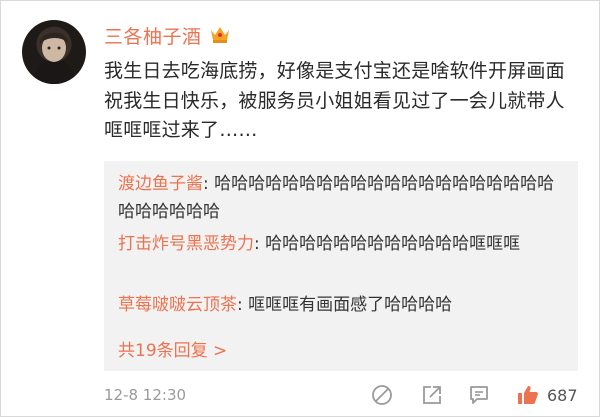 The width and height of the screenshot is (600, 417). I want to click on avatar, so click(54, 52).